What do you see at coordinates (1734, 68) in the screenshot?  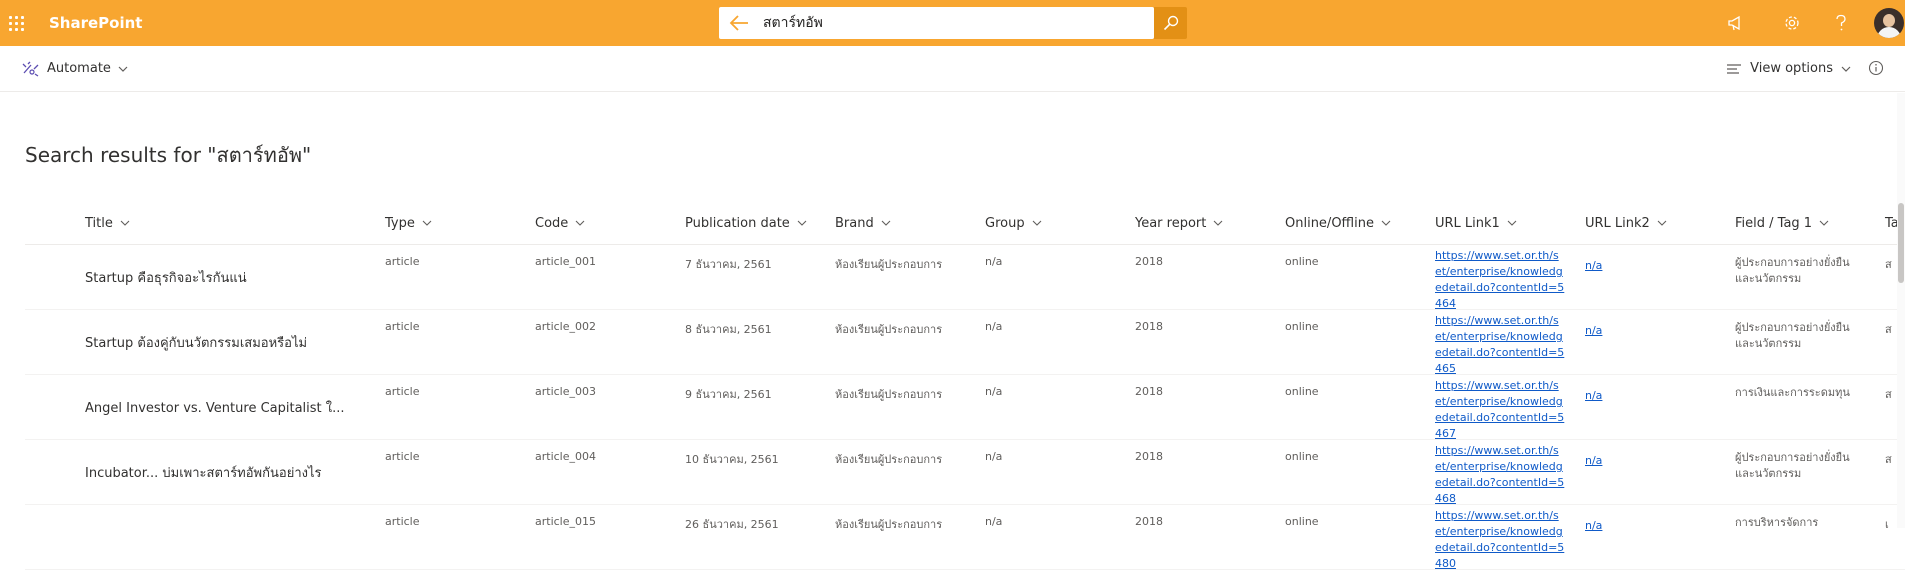 I see `view-list-icon` at bounding box center [1734, 68].